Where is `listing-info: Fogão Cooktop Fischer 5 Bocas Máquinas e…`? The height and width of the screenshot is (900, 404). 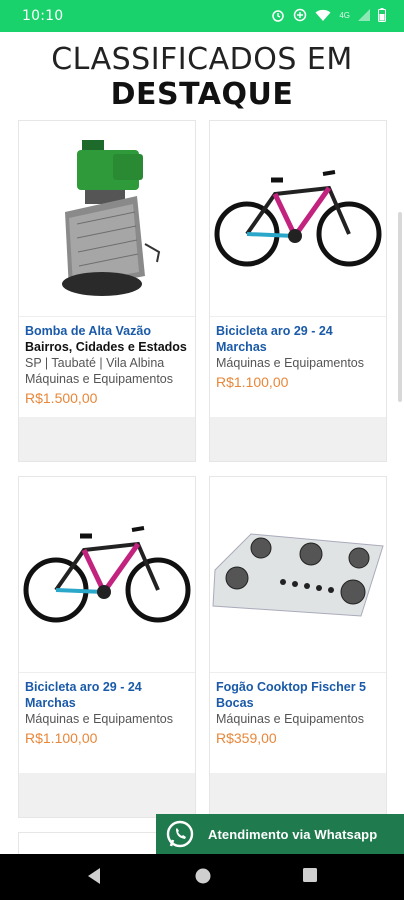
listing-info: Fogão Cooktop Fischer 5 Bocas Máquinas e… is located at coordinates (298, 723).